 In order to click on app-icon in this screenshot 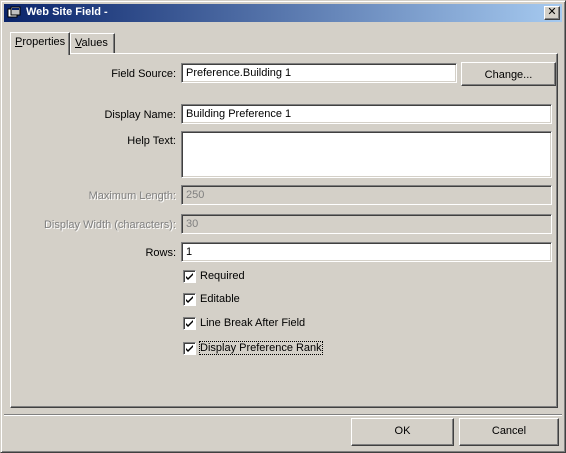, I will do `click(14, 13)`.